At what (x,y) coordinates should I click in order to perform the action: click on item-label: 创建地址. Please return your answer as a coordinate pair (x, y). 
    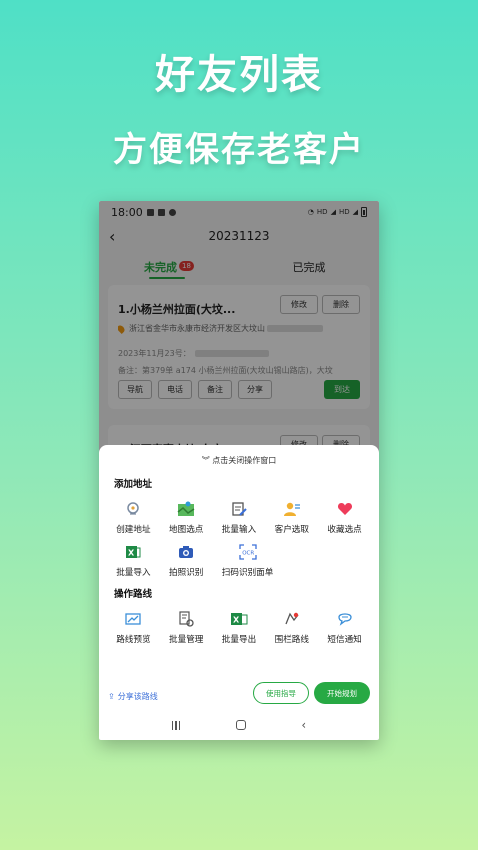
    Looking at the image, I should click on (133, 530).